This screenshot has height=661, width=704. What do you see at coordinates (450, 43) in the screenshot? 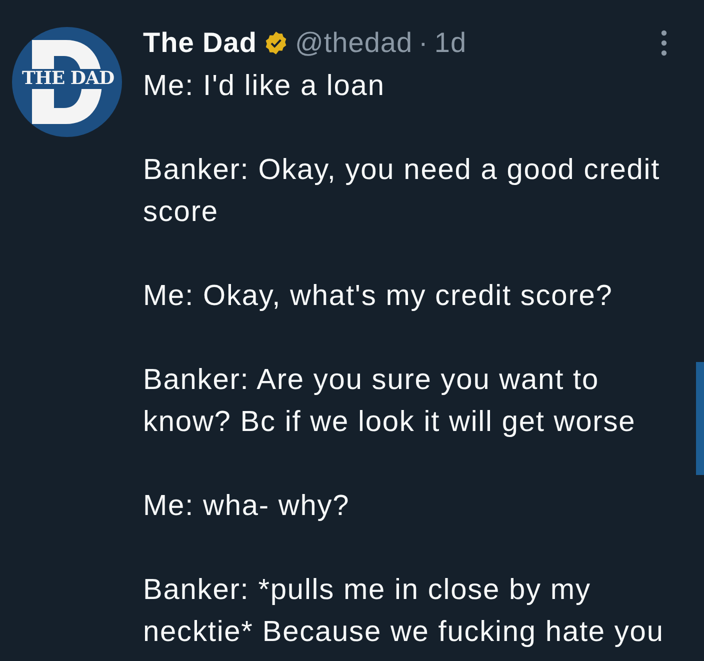
I see `timestamp: 1d` at bounding box center [450, 43].